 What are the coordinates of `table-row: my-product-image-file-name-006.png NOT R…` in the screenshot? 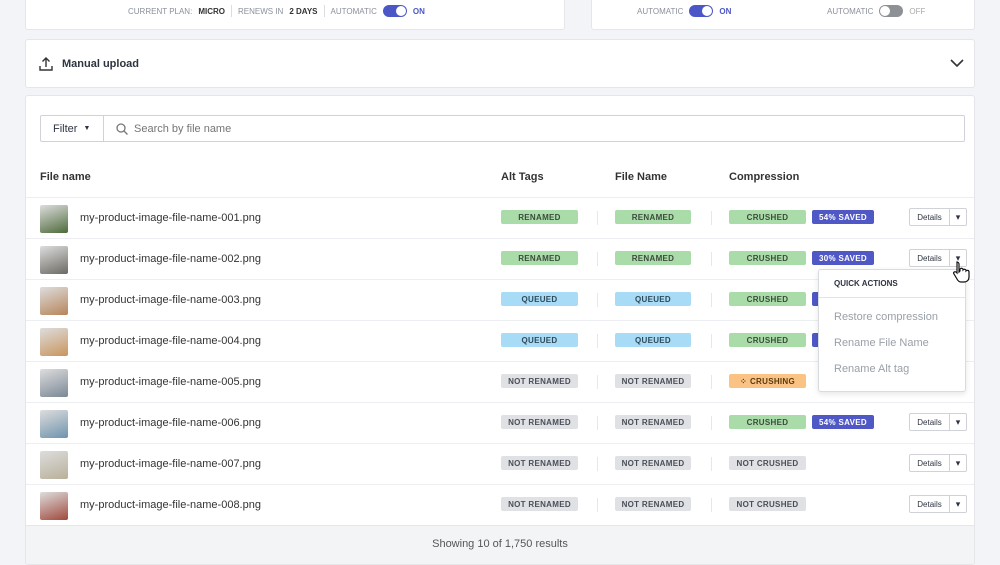 It's located at (500, 422).